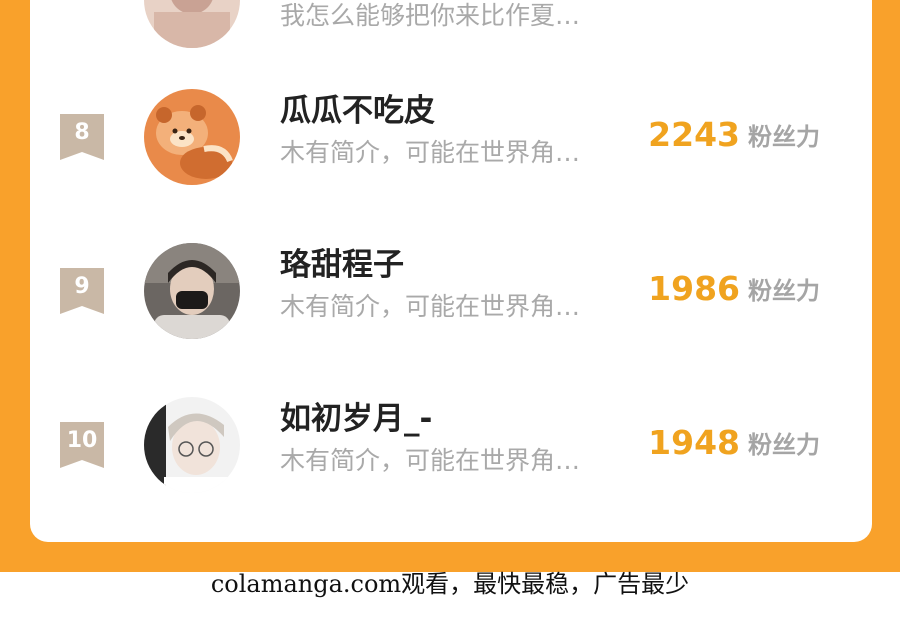 The width and height of the screenshot is (900, 633). I want to click on fan-power-score: 1948 粉丝力, so click(734, 445).